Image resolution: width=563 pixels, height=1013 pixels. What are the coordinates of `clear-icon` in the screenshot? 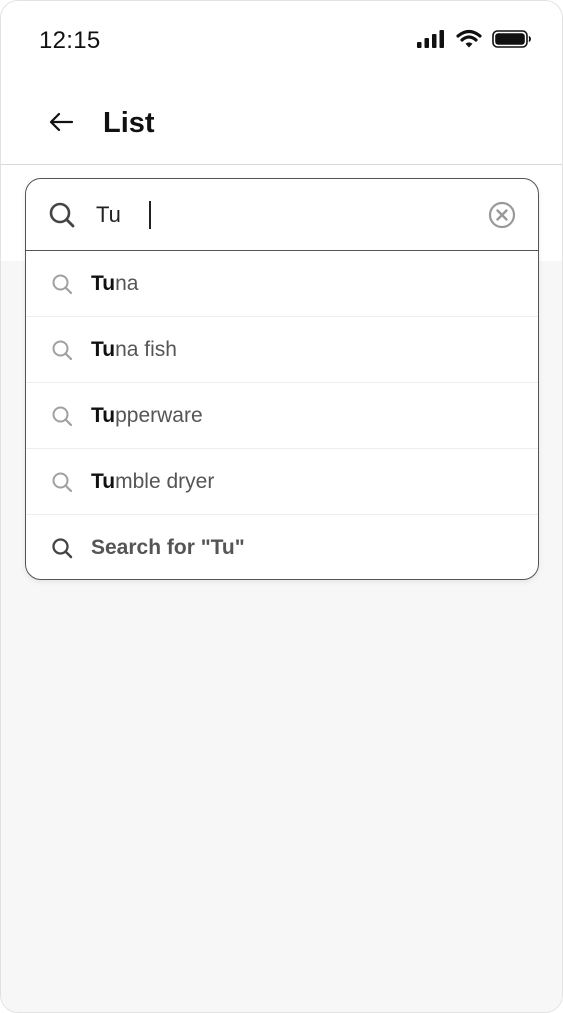 It's located at (502, 217).